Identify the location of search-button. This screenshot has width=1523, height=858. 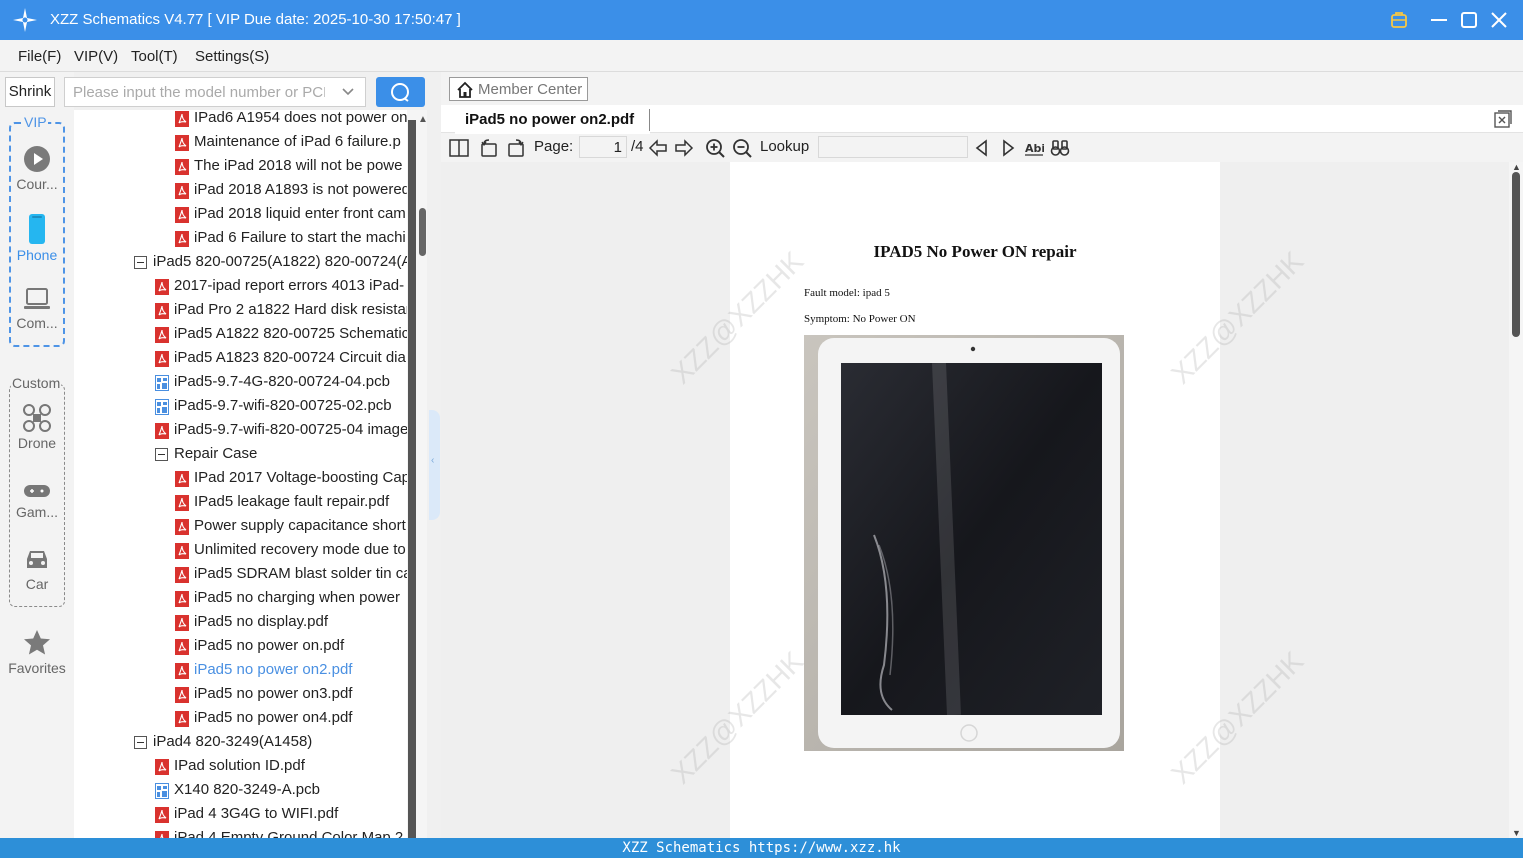
(400, 92).